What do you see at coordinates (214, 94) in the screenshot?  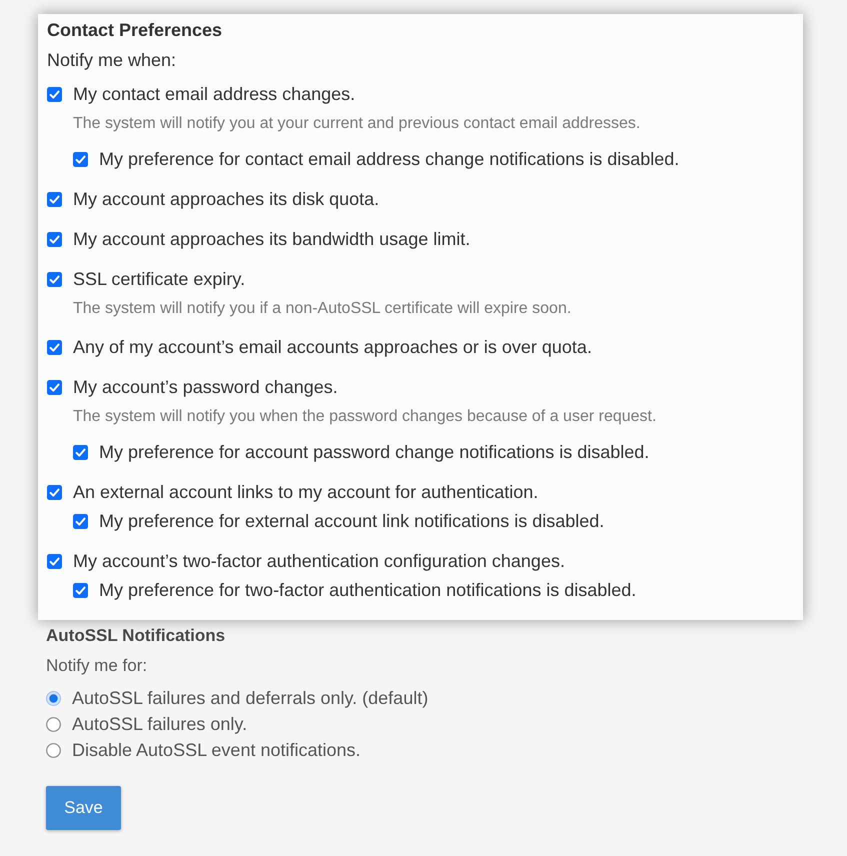 I see `option-label: My contact email address changes.` at bounding box center [214, 94].